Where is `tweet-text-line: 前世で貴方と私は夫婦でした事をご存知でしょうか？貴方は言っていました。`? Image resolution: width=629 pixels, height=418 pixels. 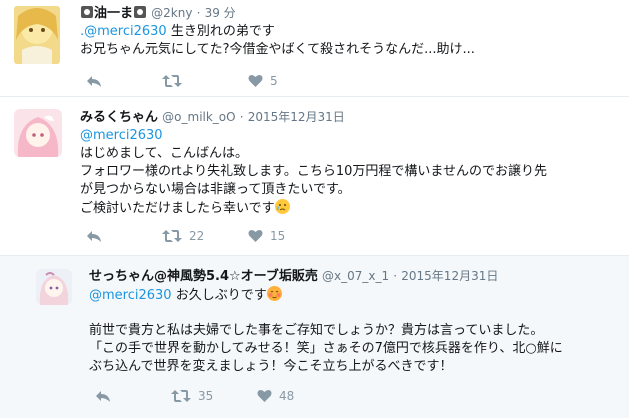
tweet-text-line: 前世で貴方と私は夫婦でした事をご存知でしょうか？貴方は言っていました。 is located at coordinates (316, 330).